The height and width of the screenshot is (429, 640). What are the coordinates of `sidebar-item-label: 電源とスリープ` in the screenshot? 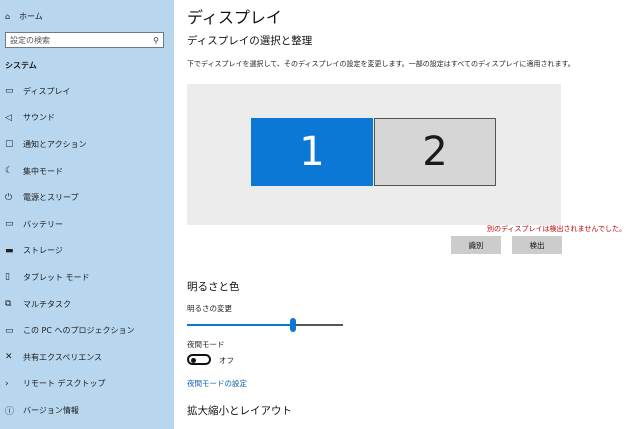 It's located at (51, 198).